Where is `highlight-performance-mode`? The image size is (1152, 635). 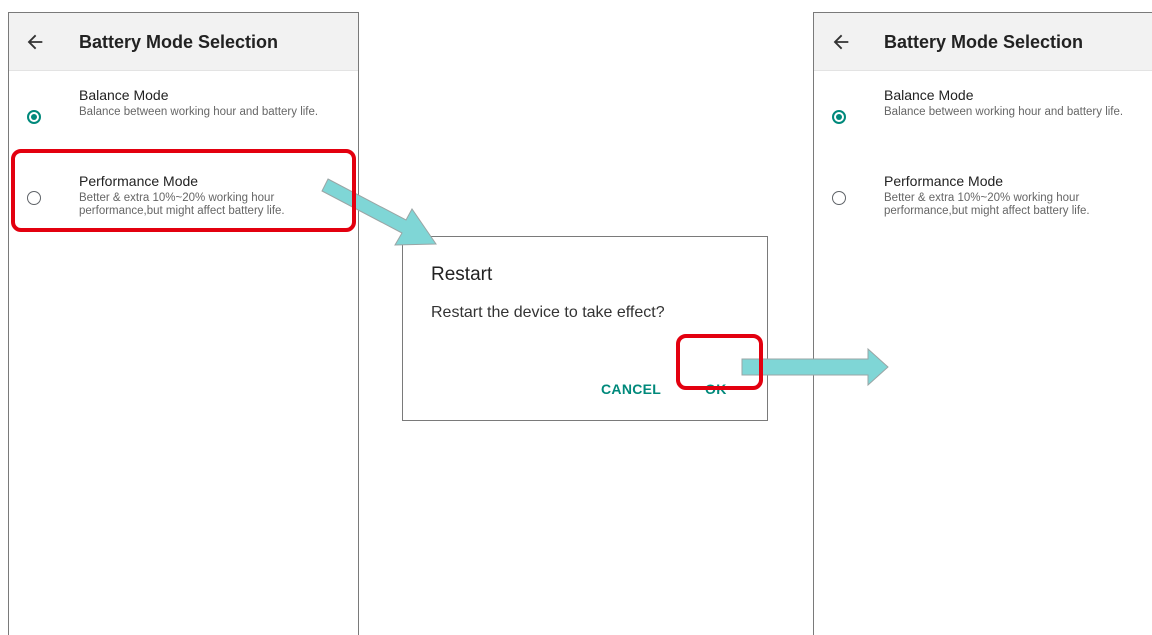
highlight-performance-mode is located at coordinates (183, 190).